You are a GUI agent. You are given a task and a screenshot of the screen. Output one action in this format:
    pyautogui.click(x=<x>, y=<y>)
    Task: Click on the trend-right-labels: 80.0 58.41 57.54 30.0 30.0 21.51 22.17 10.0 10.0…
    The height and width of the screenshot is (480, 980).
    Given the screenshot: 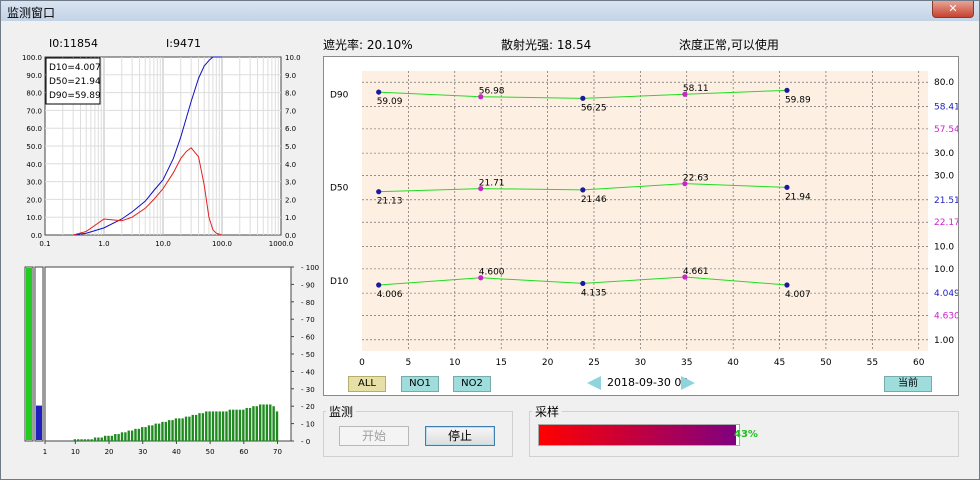 What is the action you would take?
    pyautogui.click(x=946, y=212)
    